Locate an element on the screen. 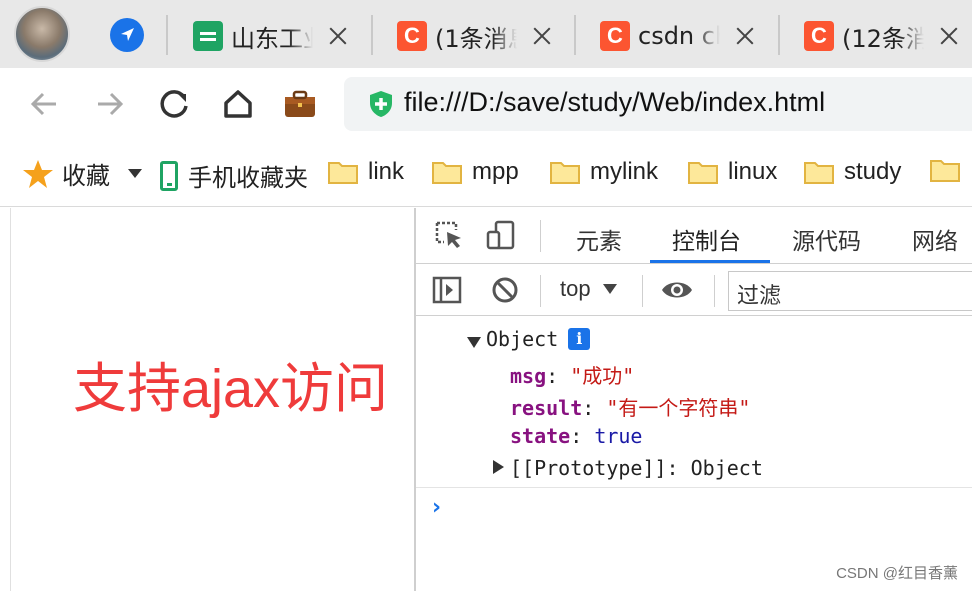  home-icon is located at coordinates (238, 104).